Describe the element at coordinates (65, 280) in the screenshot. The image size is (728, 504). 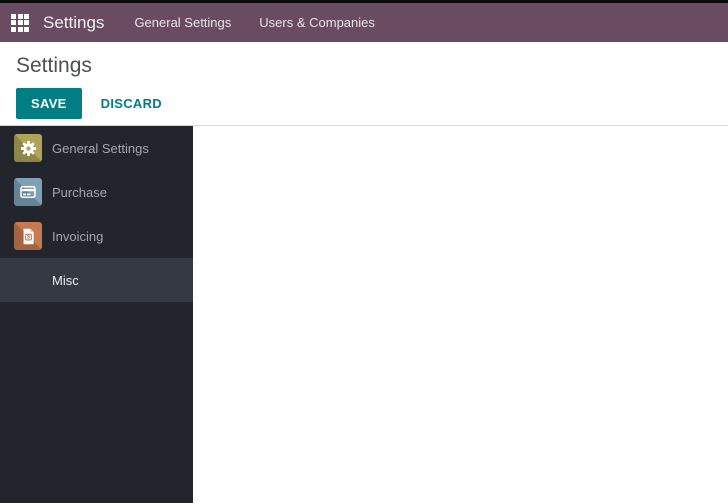
I see `sidebar-item-label: Misc` at that location.